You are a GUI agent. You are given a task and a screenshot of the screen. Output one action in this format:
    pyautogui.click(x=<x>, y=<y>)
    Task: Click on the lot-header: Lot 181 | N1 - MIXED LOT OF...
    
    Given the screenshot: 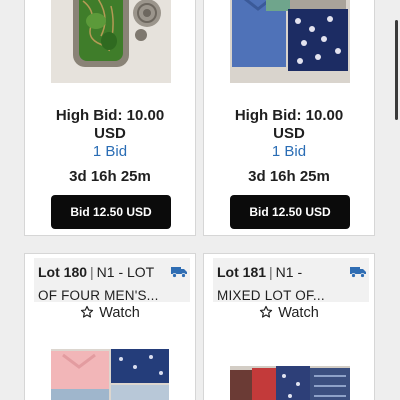 What is the action you would take?
    pyautogui.click(x=291, y=280)
    